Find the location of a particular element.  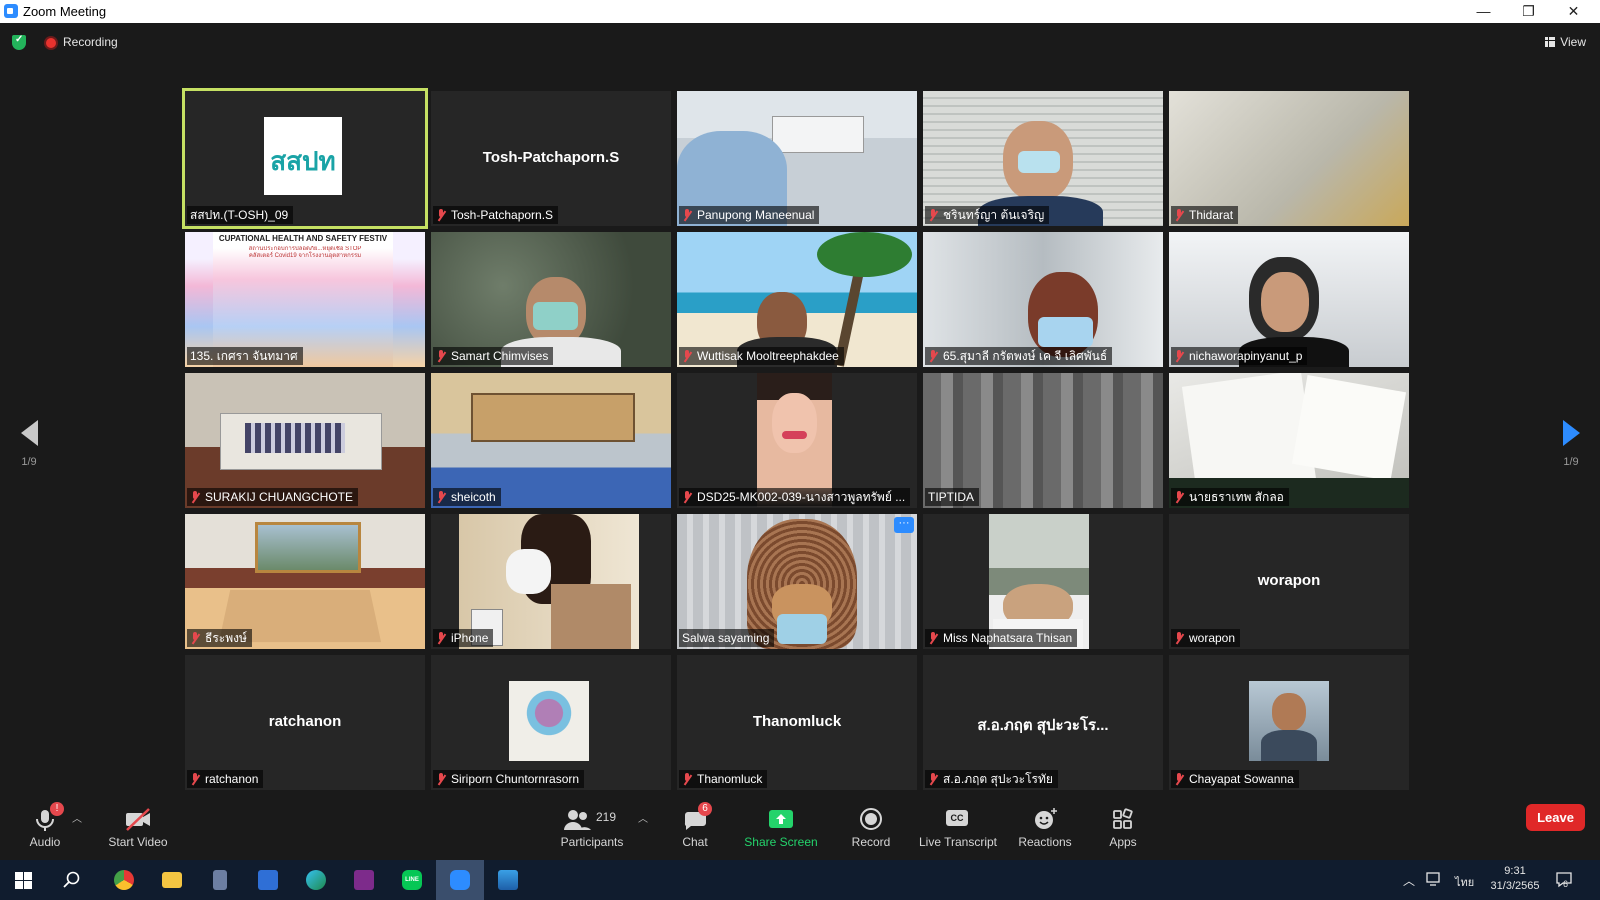

share-screen-label: Share Screen is located at coordinates (781, 842).